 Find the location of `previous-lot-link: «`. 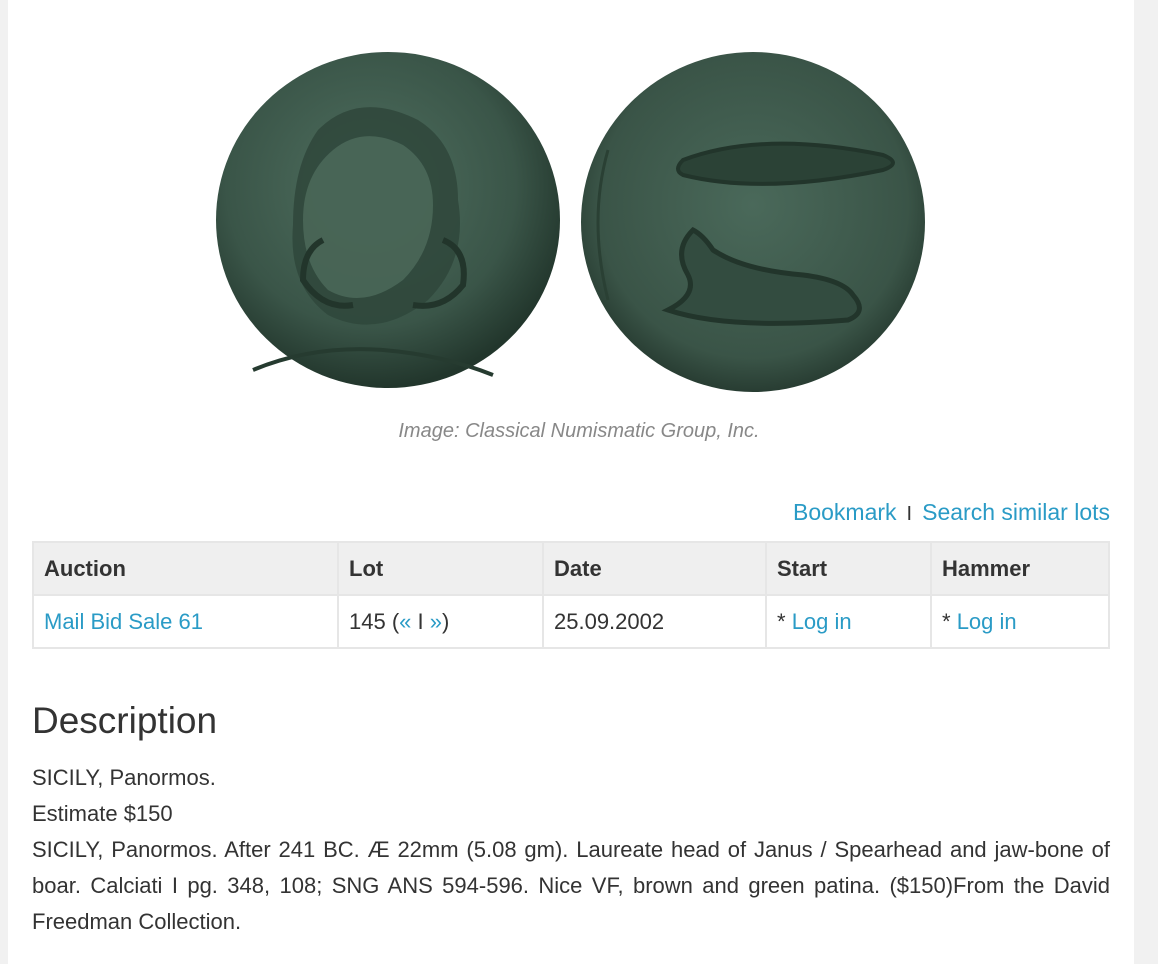

previous-lot-link: « is located at coordinates (405, 621).